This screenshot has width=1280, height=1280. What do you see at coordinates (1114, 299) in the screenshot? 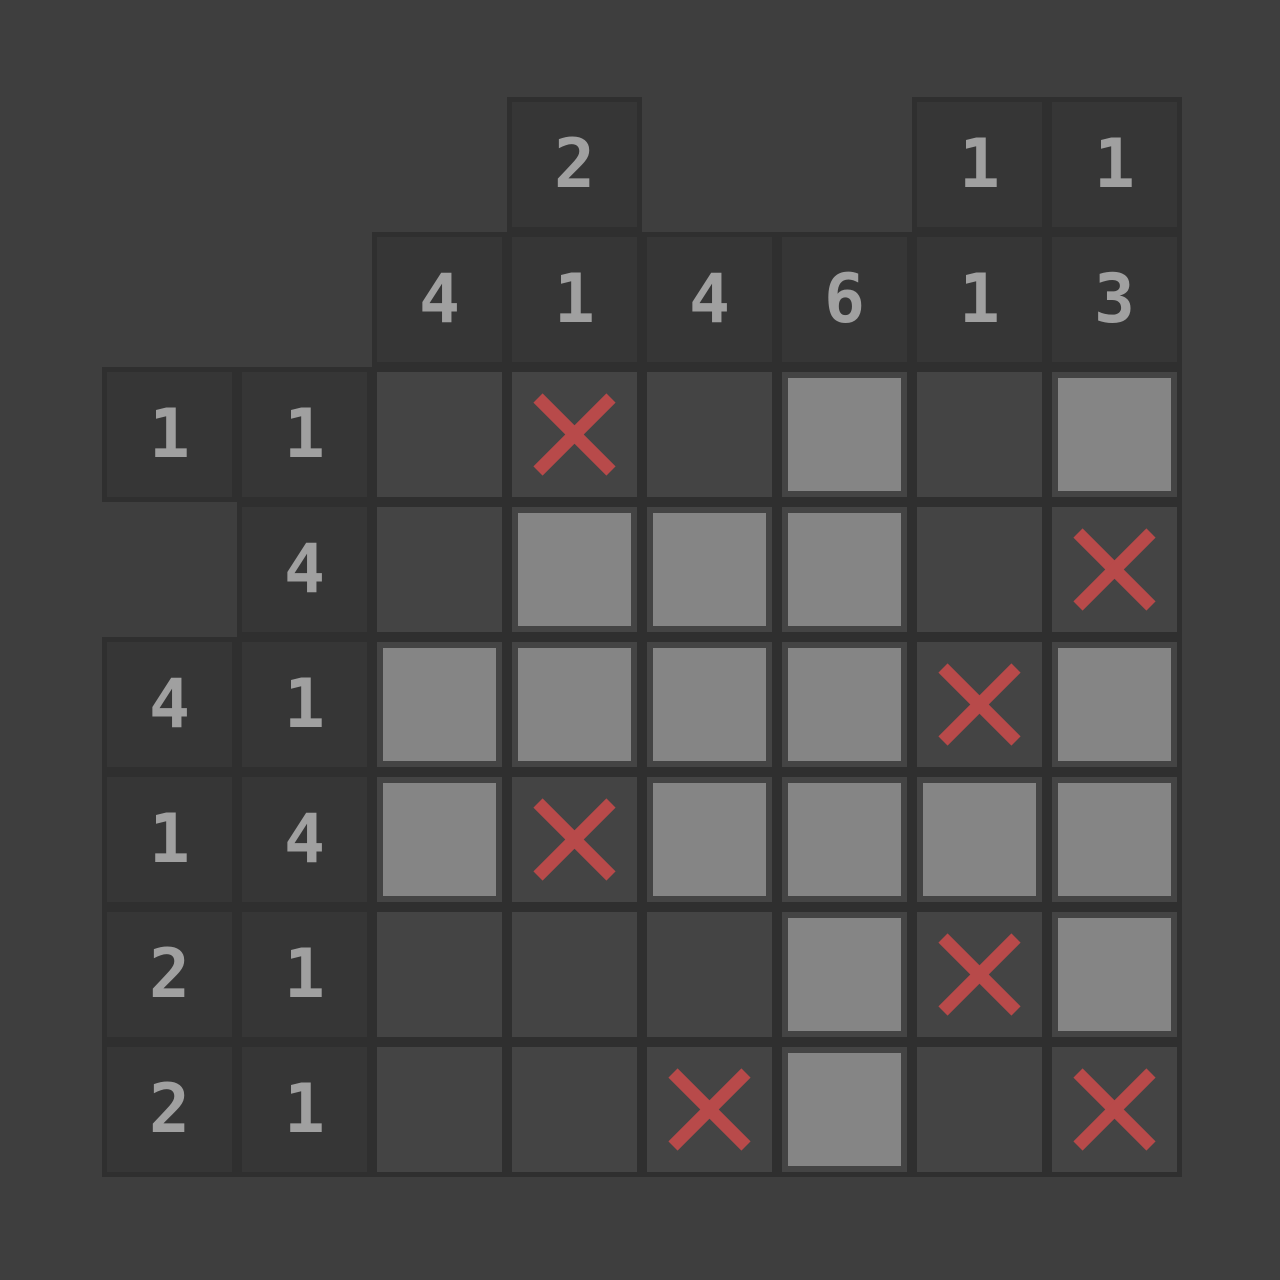
I see `column-clue: 3` at bounding box center [1114, 299].